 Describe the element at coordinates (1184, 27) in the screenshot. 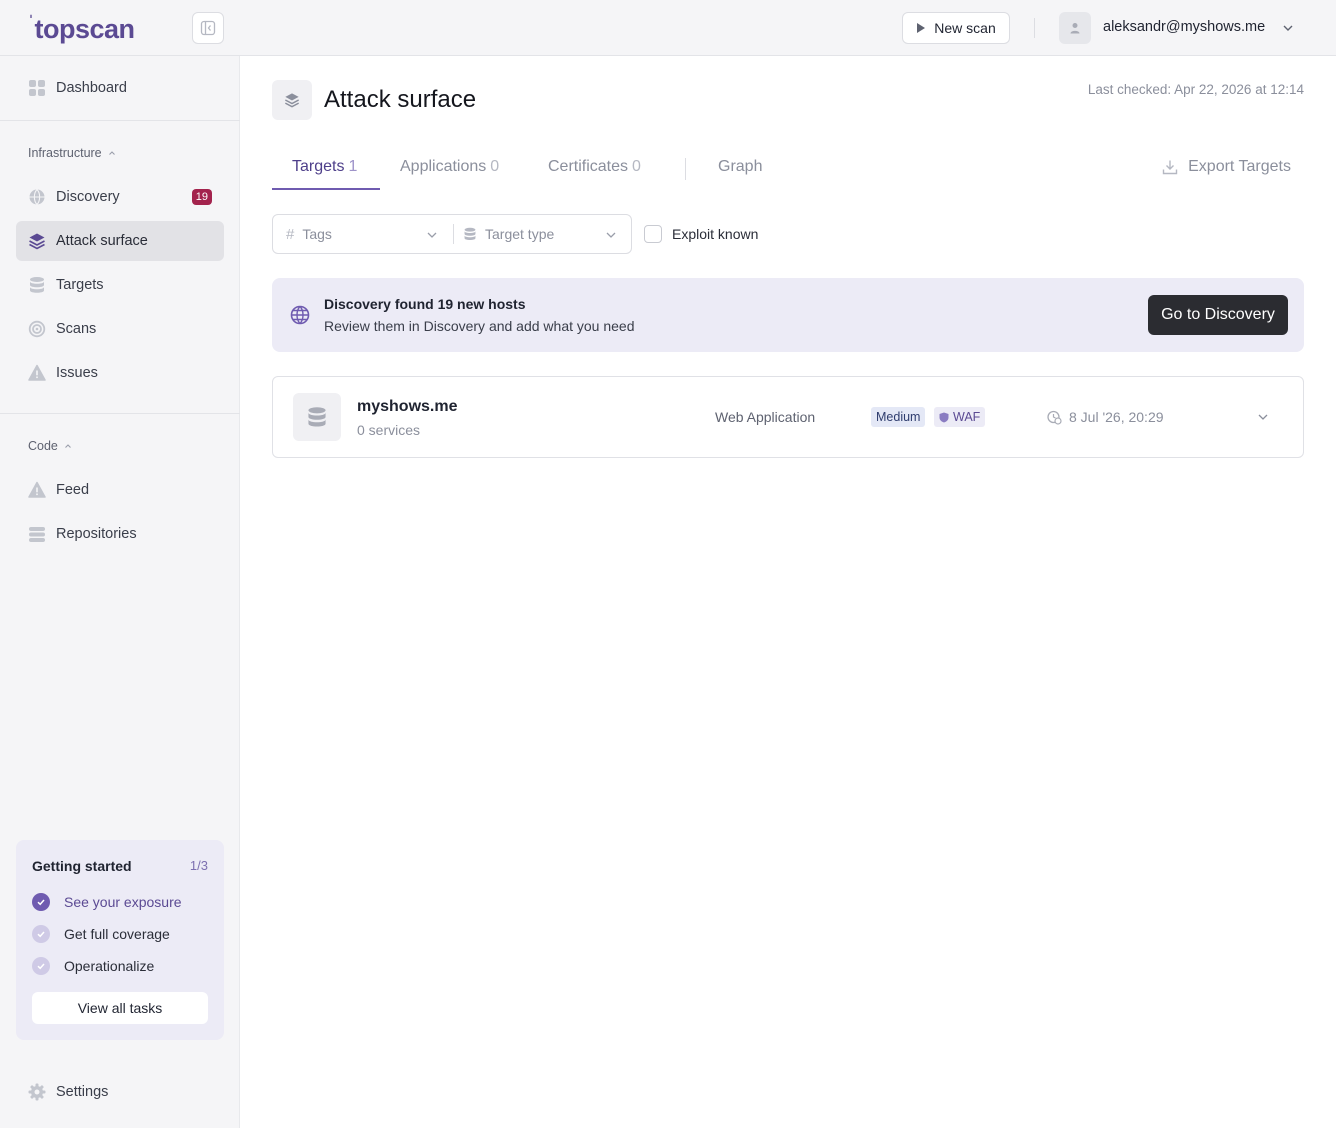

I see `user-email: aleksandr@myshows.me` at that location.